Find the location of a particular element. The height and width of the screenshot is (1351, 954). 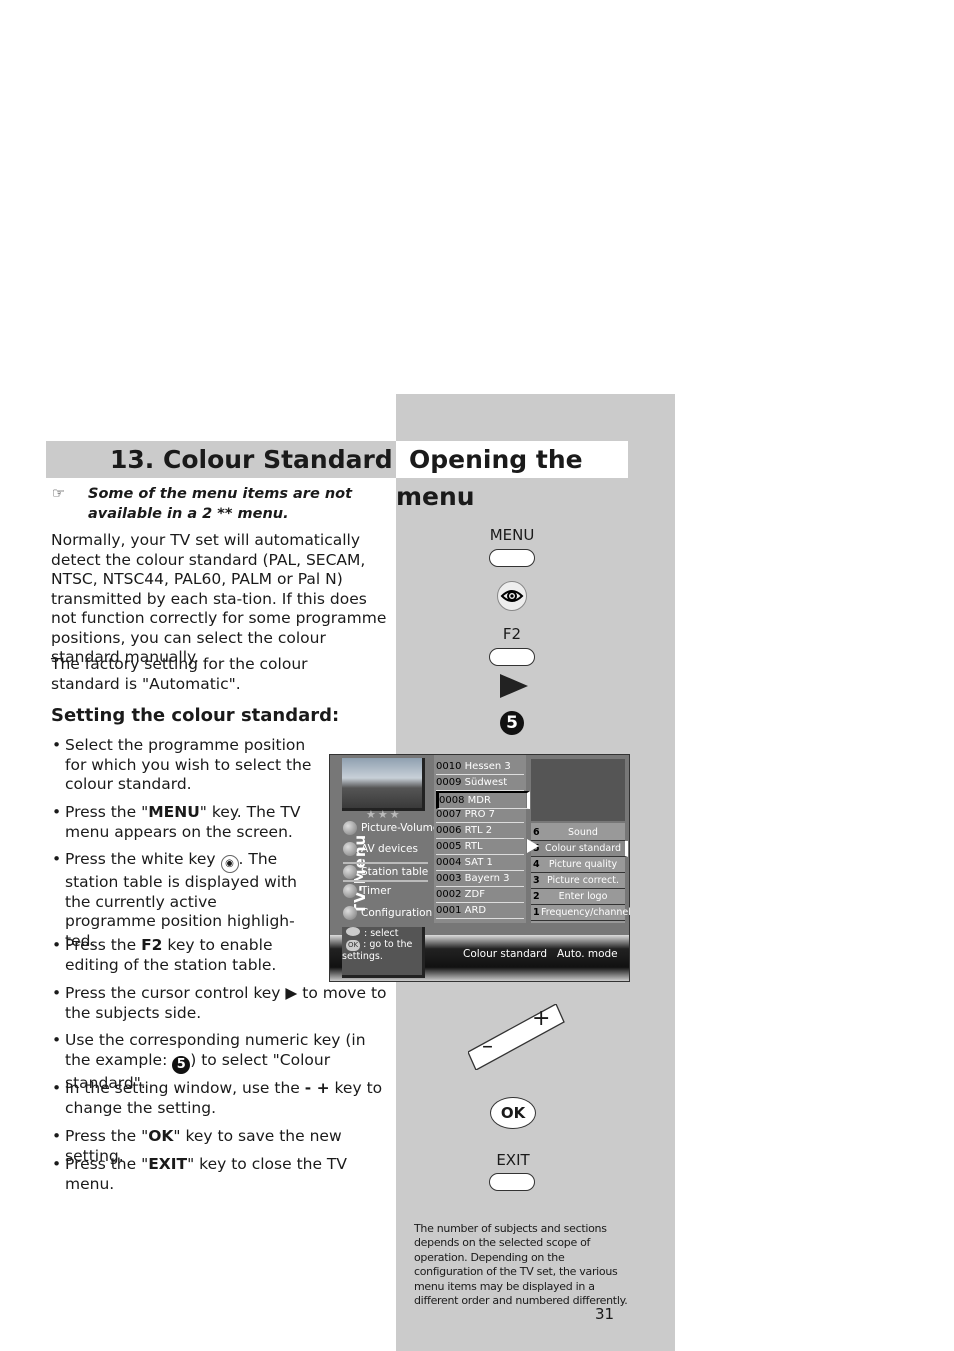

help-select: : select is located at coordinates (381, 933).